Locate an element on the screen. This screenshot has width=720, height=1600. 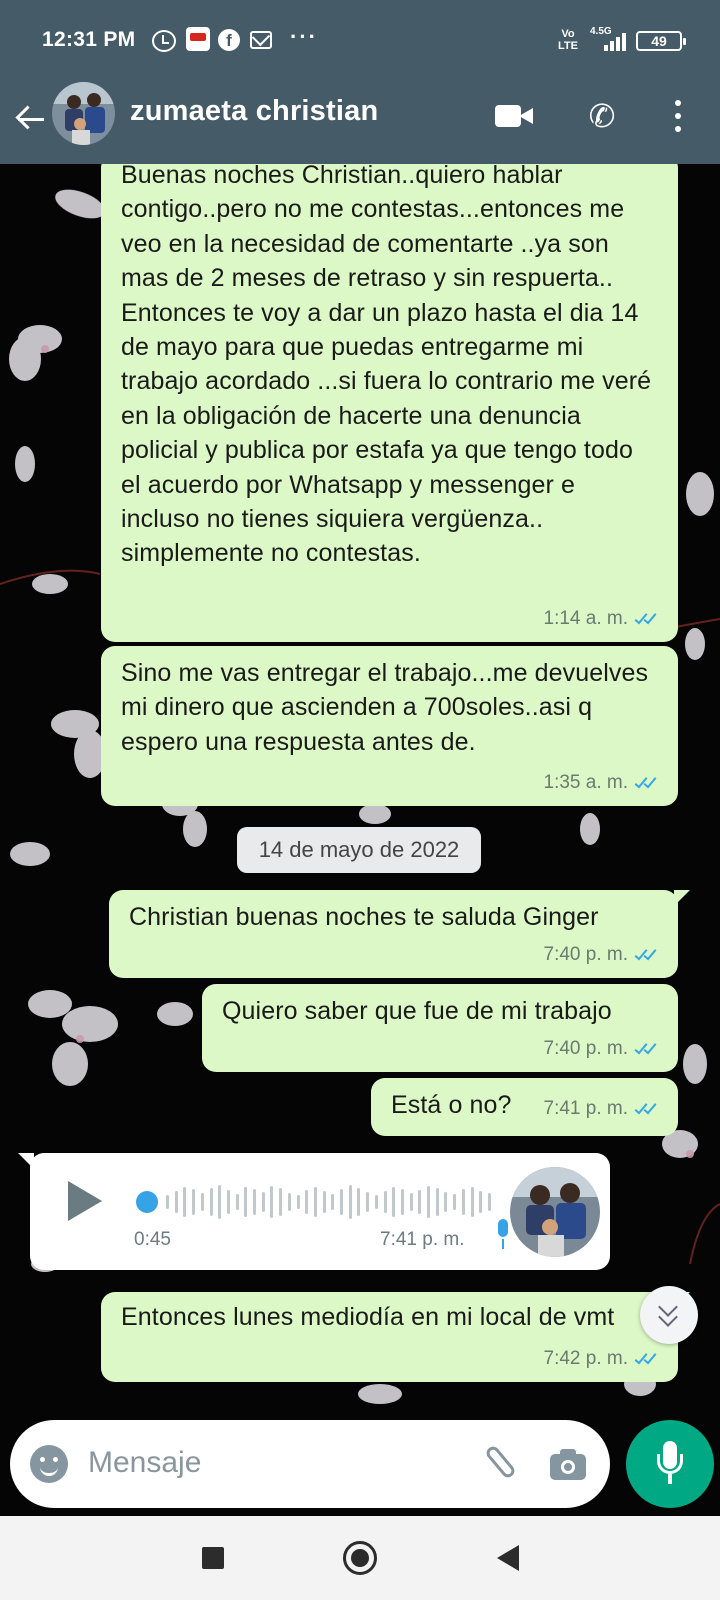
system-nav-bar is located at coordinates (360, 1558).